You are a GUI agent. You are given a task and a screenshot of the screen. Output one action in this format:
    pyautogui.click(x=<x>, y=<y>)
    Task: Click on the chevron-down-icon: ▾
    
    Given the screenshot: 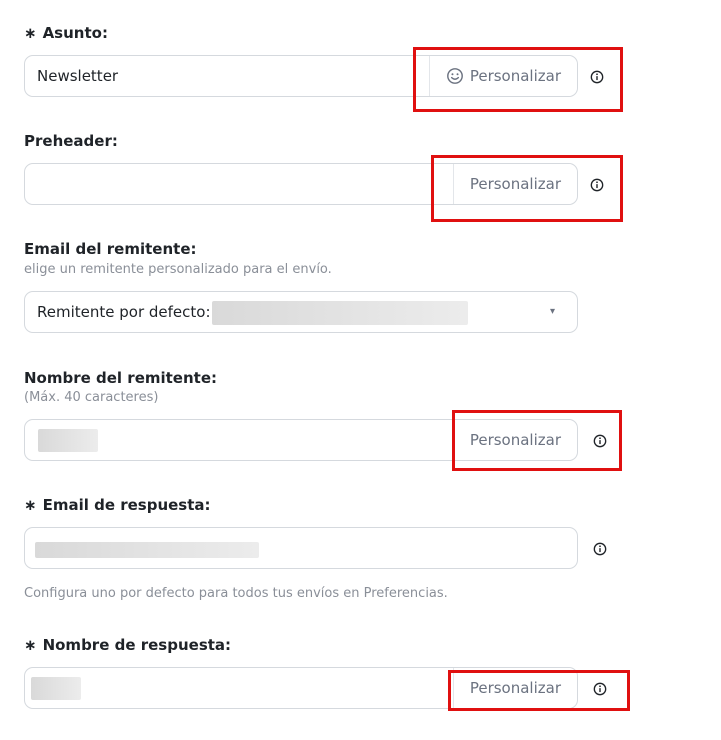 What is the action you would take?
    pyautogui.click(x=552, y=311)
    